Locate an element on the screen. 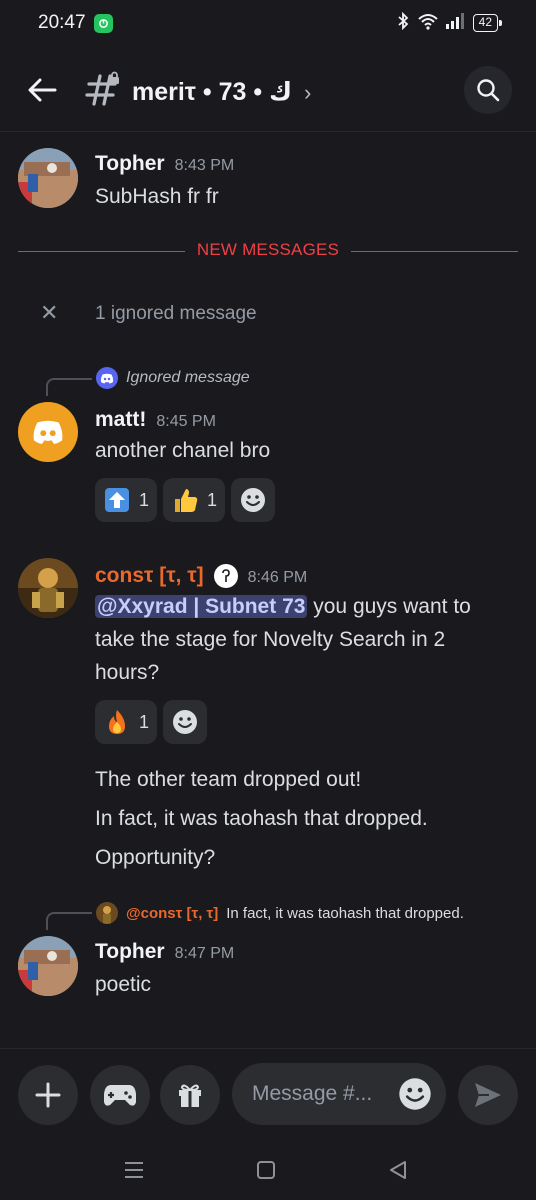 This screenshot has height=1200, width=536. chevron-right-icon: › is located at coordinates (307, 93).